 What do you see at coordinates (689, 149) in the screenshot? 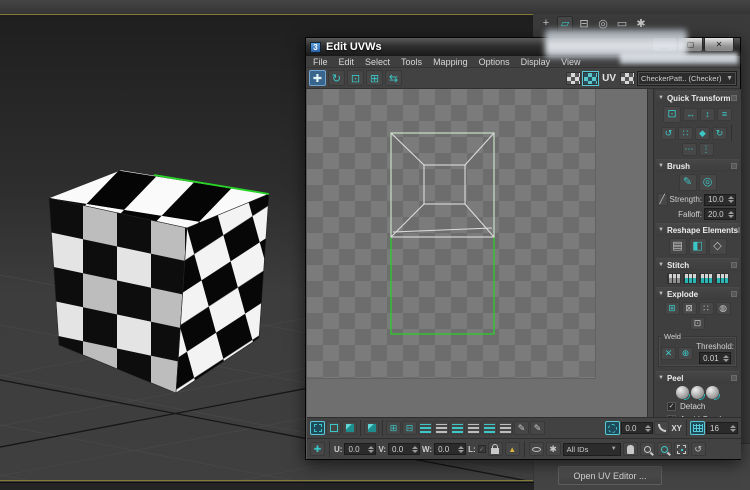
I see `distribute-h-icon: ⋯` at bounding box center [689, 149].